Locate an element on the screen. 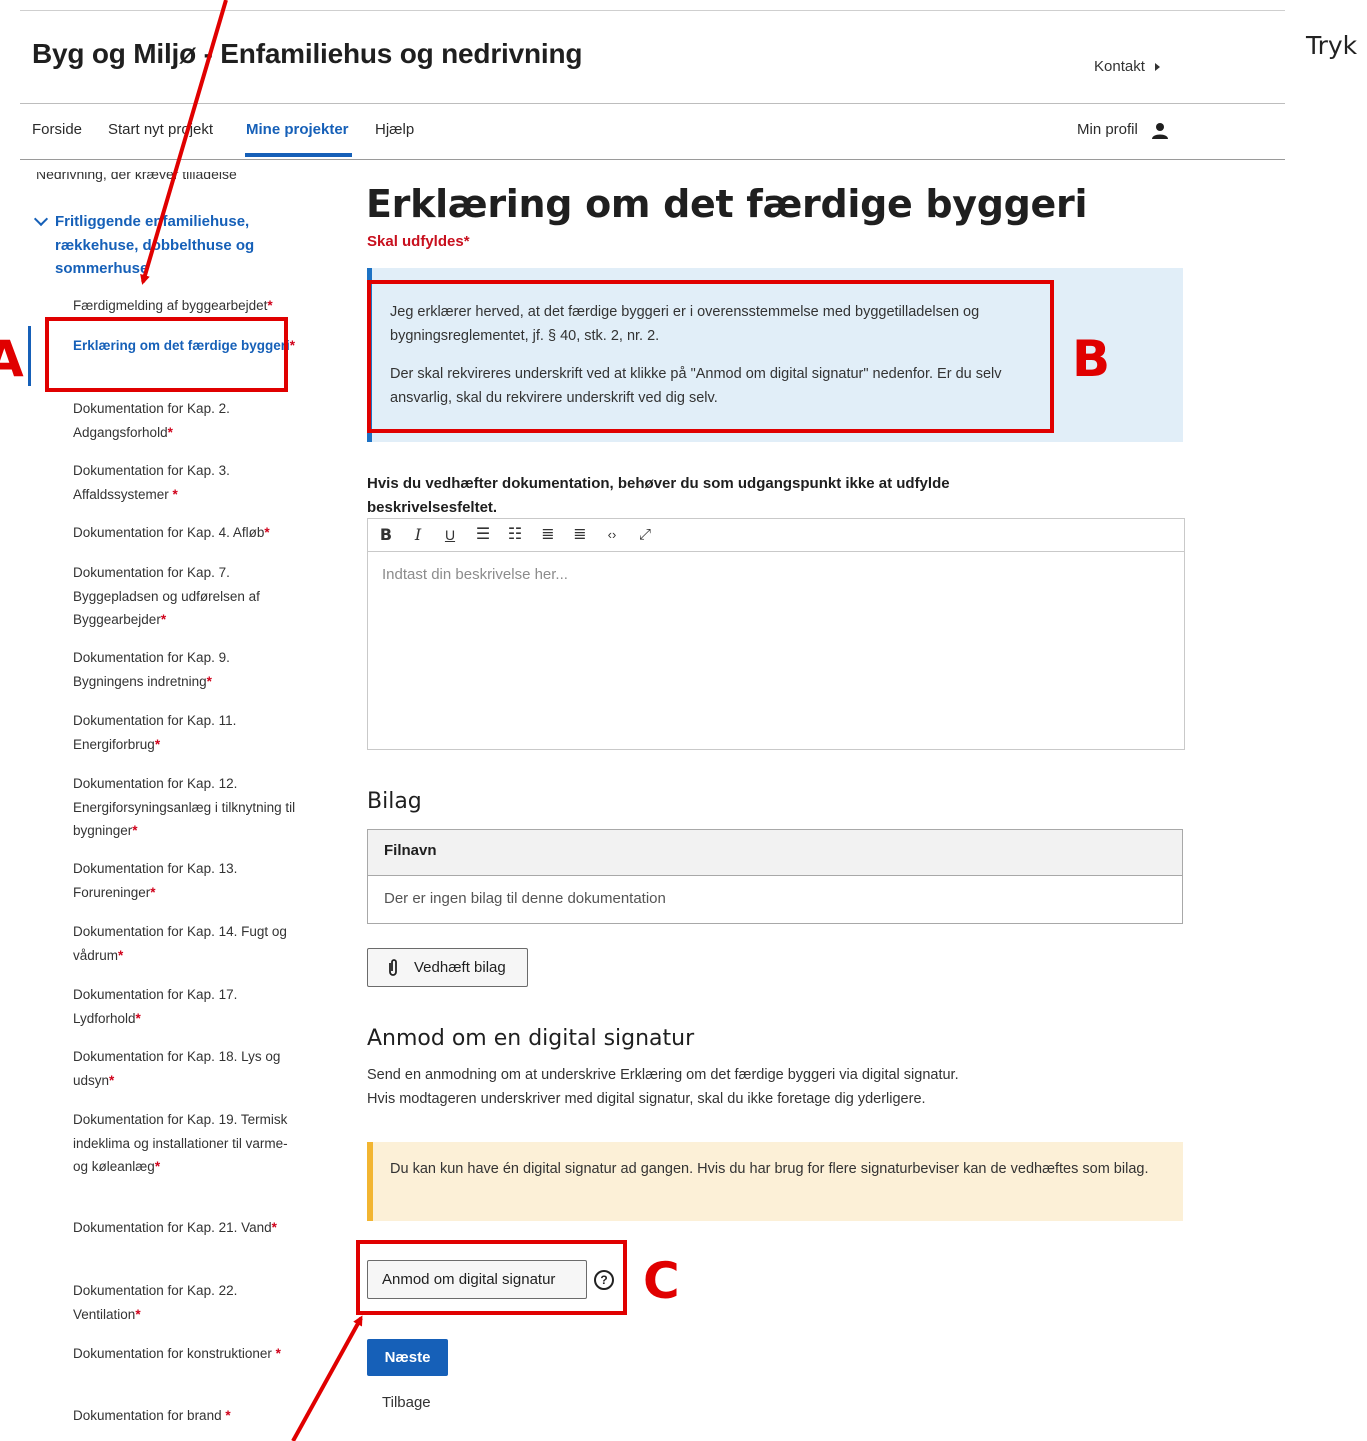 This screenshot has height=1441, width=1367. page-title: Erklæring om det færdige byggeri is located at coordinates (727, 204).